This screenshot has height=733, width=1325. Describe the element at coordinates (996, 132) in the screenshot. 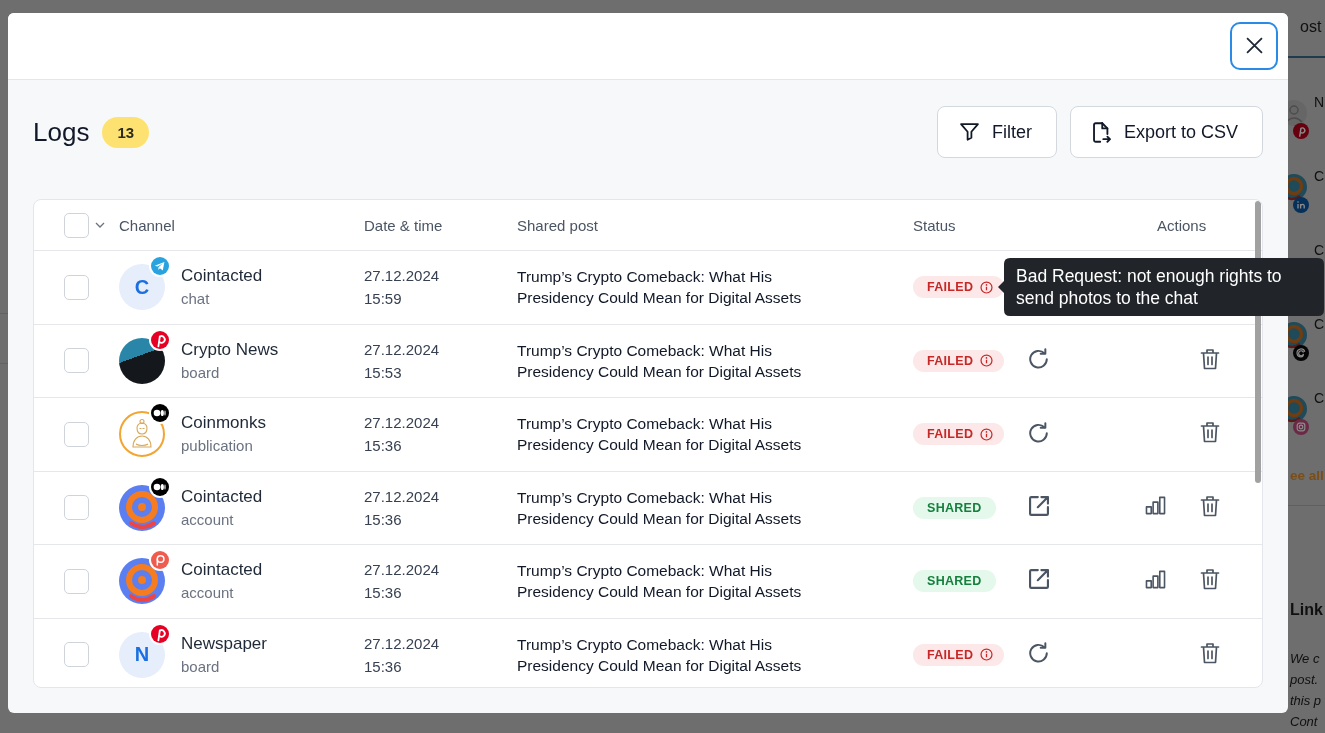

I see `filter-button: Filter` at that location.